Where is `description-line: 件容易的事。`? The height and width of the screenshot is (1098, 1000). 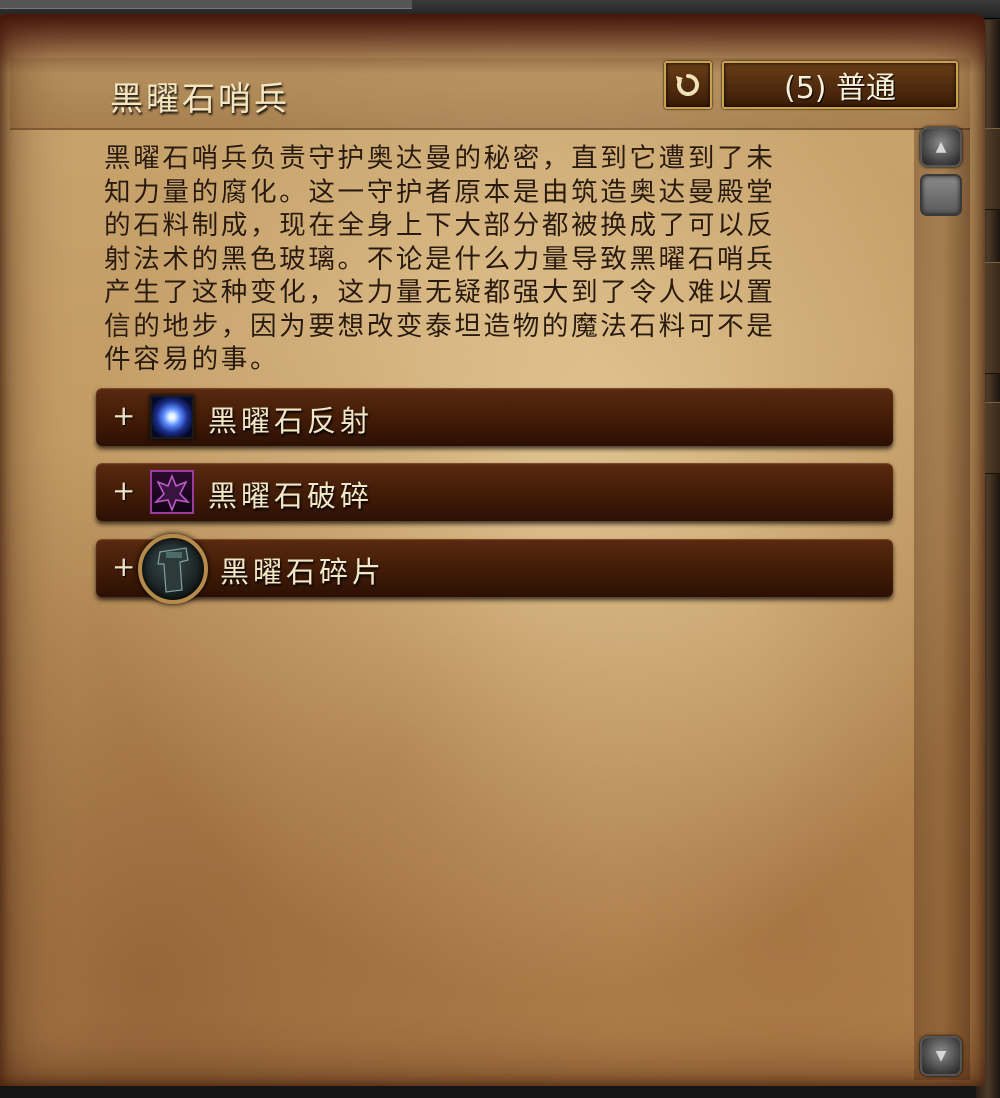
description-line: 件容易的事。 is located at coordinates (192, 359).